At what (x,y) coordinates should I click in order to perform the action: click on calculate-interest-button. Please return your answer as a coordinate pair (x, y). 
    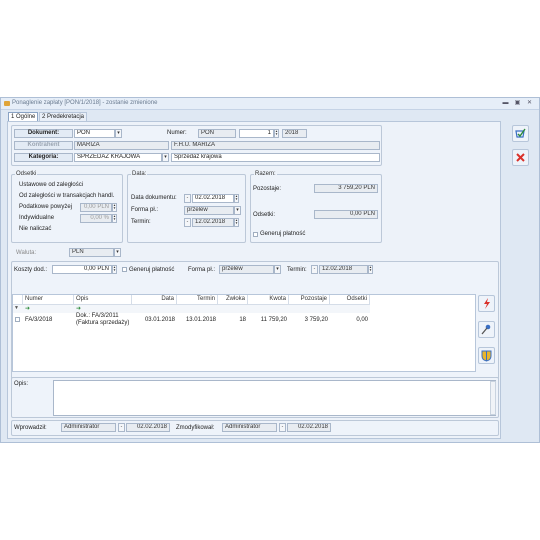
    Looking at the image, I should click on (486, 303).